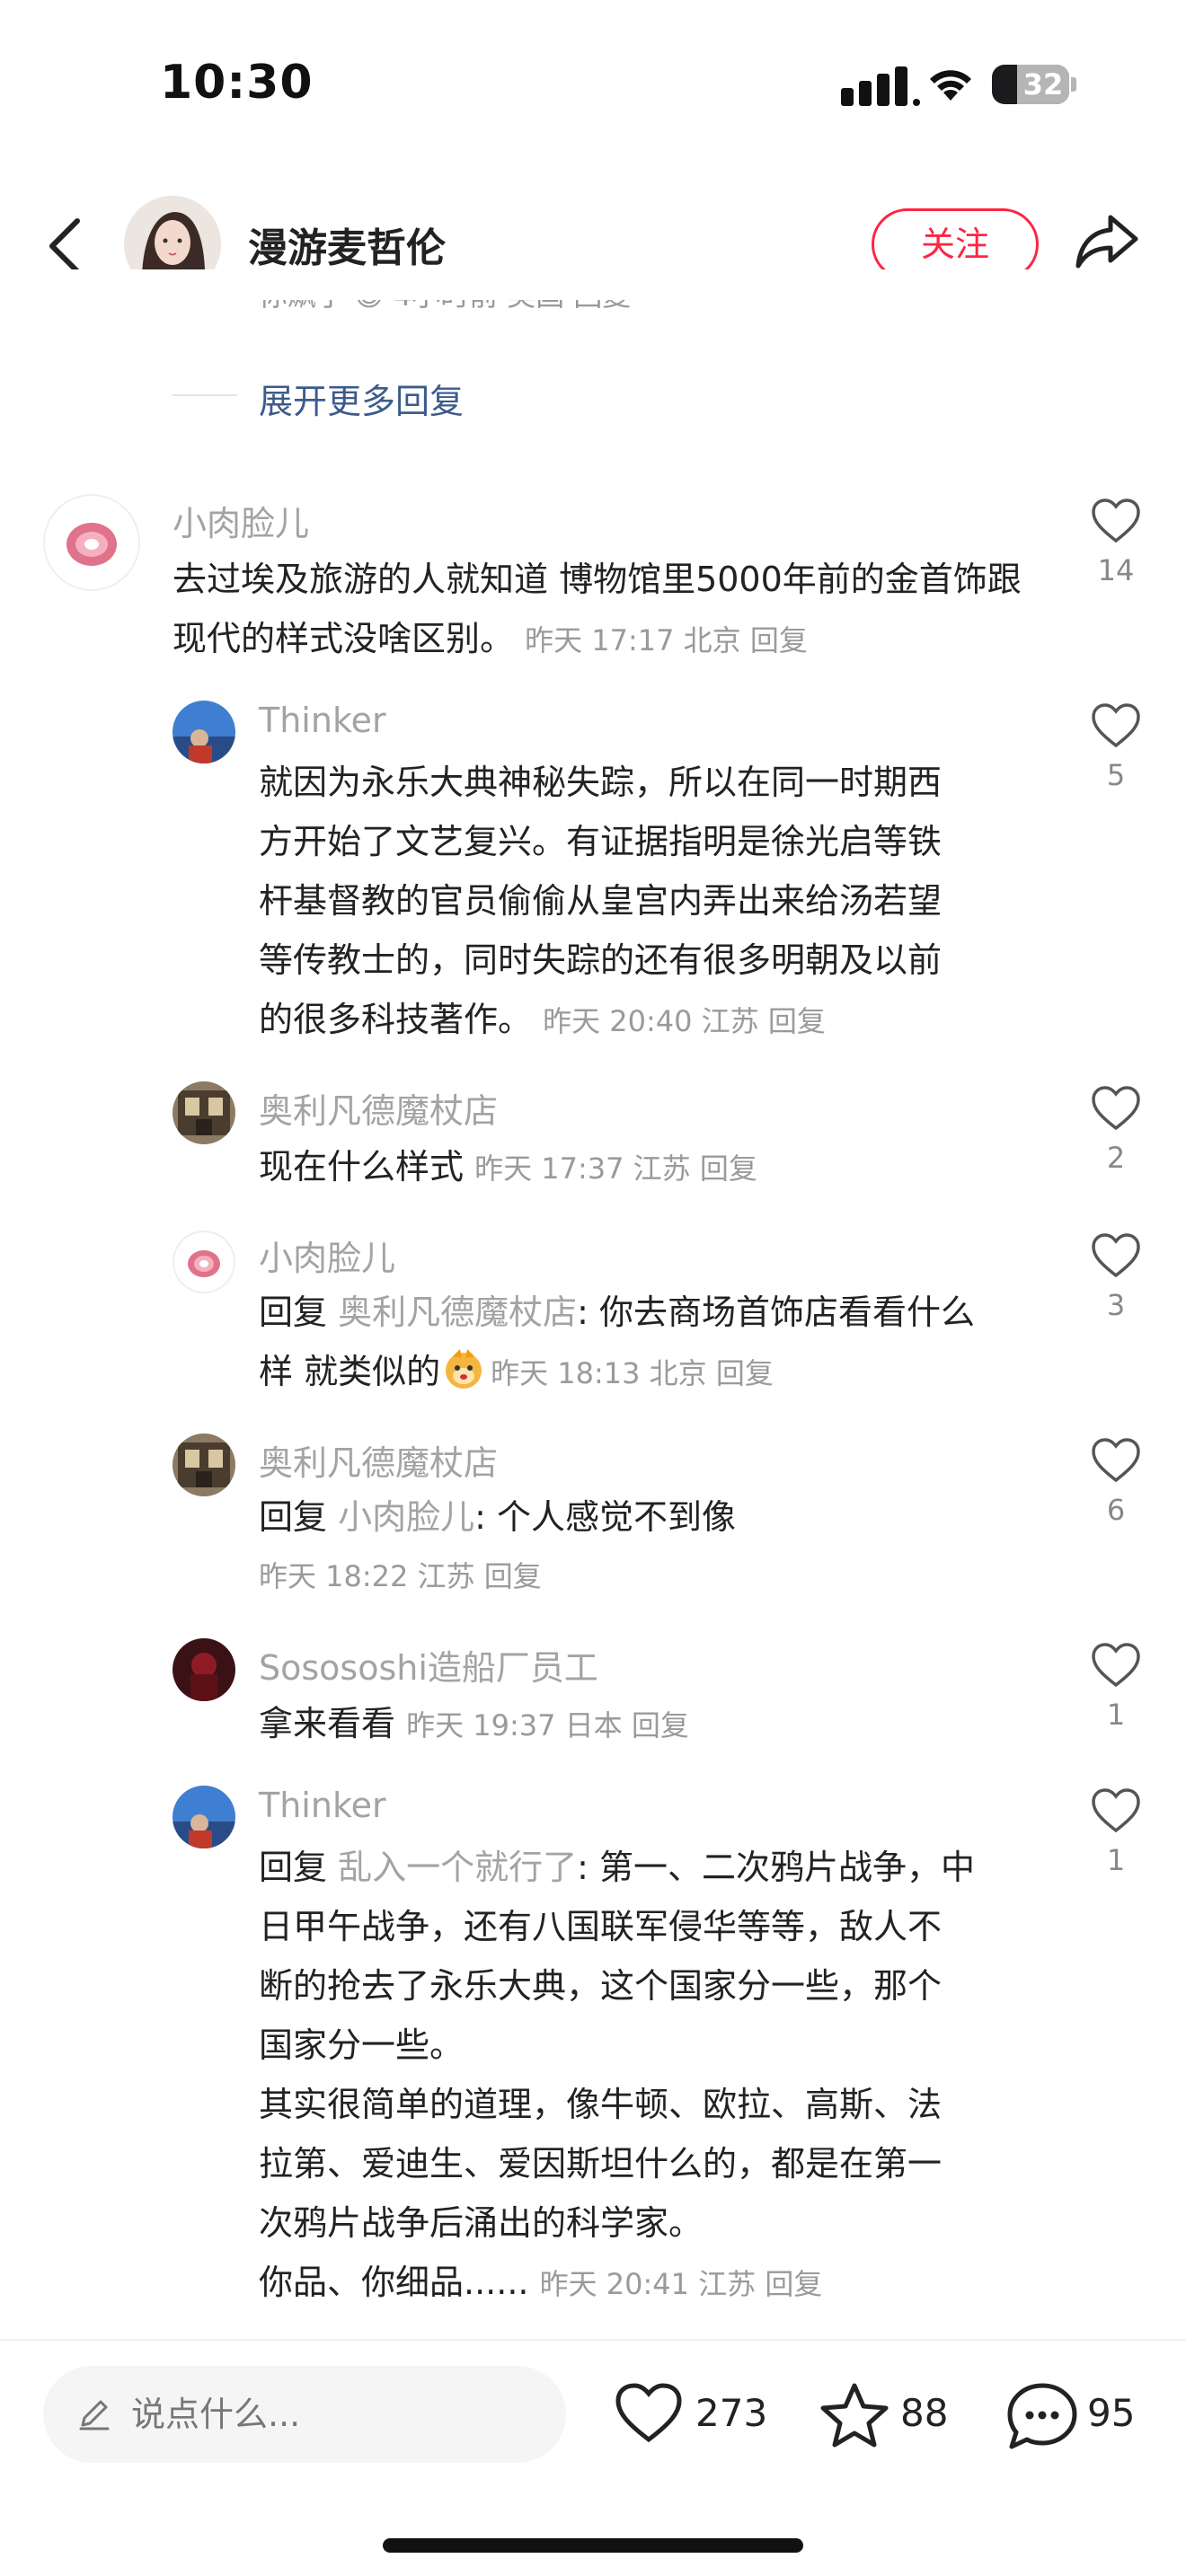 This screenshot has height=2576, width=1186. Describe the element at coordinates (601, 782) in the screenshot. I see `reply-line: 就因为永乐大典神秘失踪，所以在同一时期西` at that location.